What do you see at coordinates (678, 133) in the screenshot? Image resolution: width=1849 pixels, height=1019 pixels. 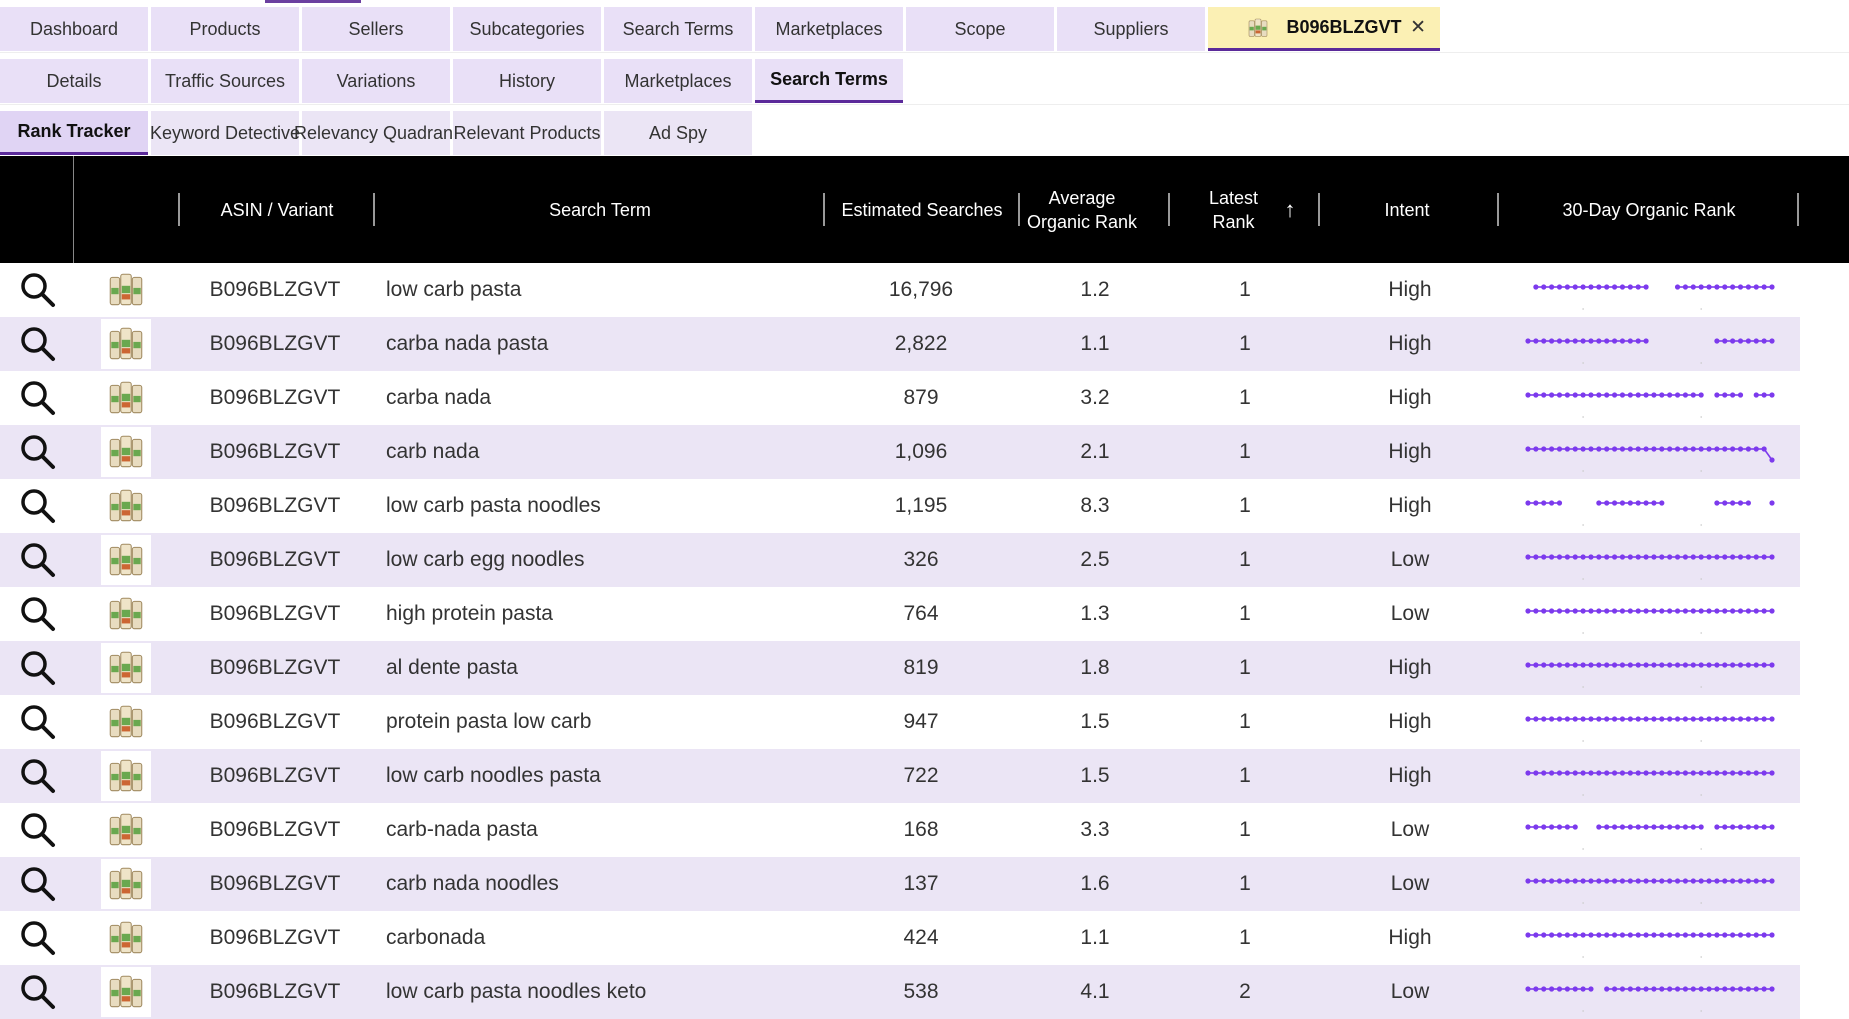 I see `tool-tab-ad-spy: Ad Spy` at bounding box center [678, 133].